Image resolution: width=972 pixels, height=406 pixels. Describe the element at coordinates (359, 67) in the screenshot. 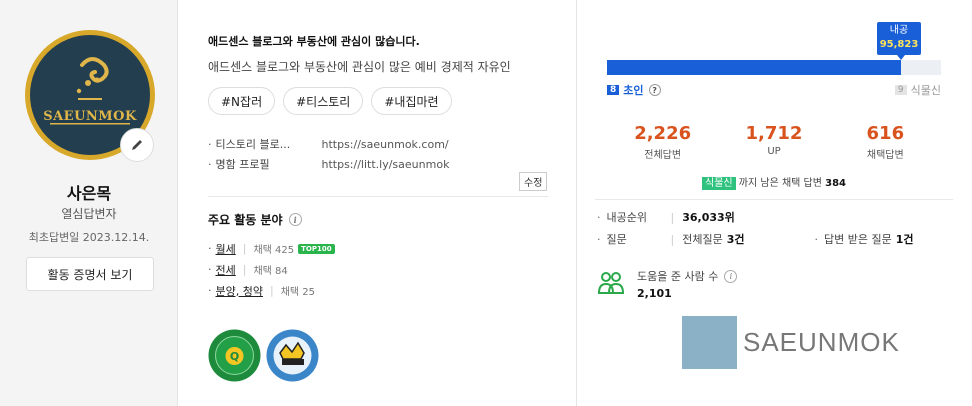

I see `intro-description: 애드센스 블로그와 부동산에 관심이 많은 예비 경제적 자유인` at that location.